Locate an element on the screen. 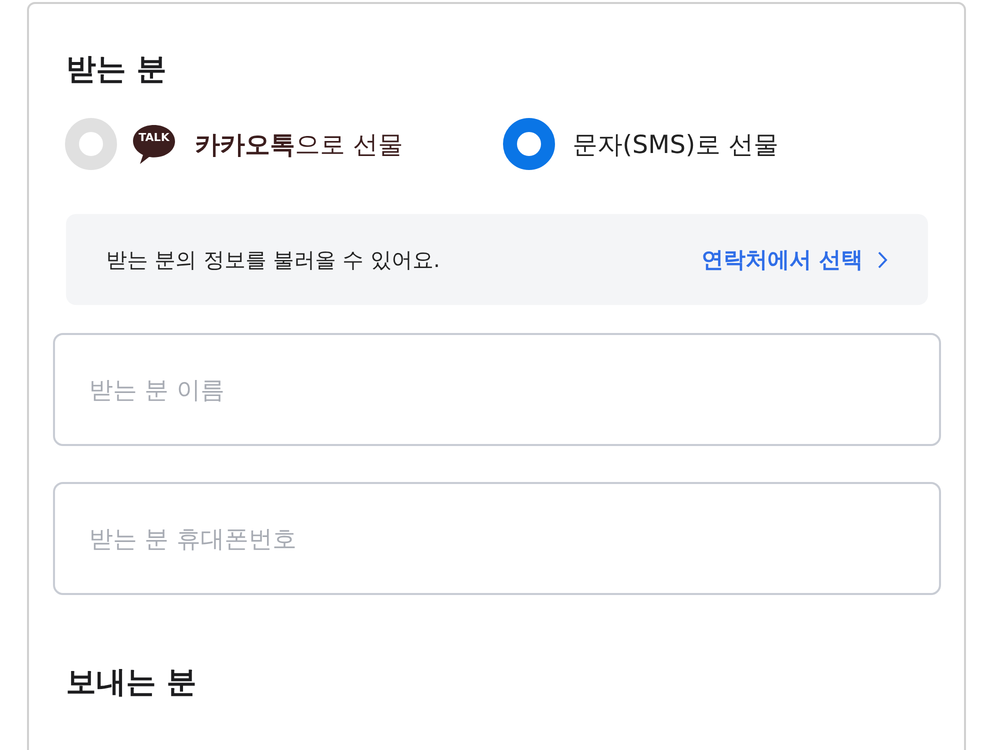 This screenshot has height=750, width=992. input-field: 받는 분 이름 is located at coordinates (497, 389).